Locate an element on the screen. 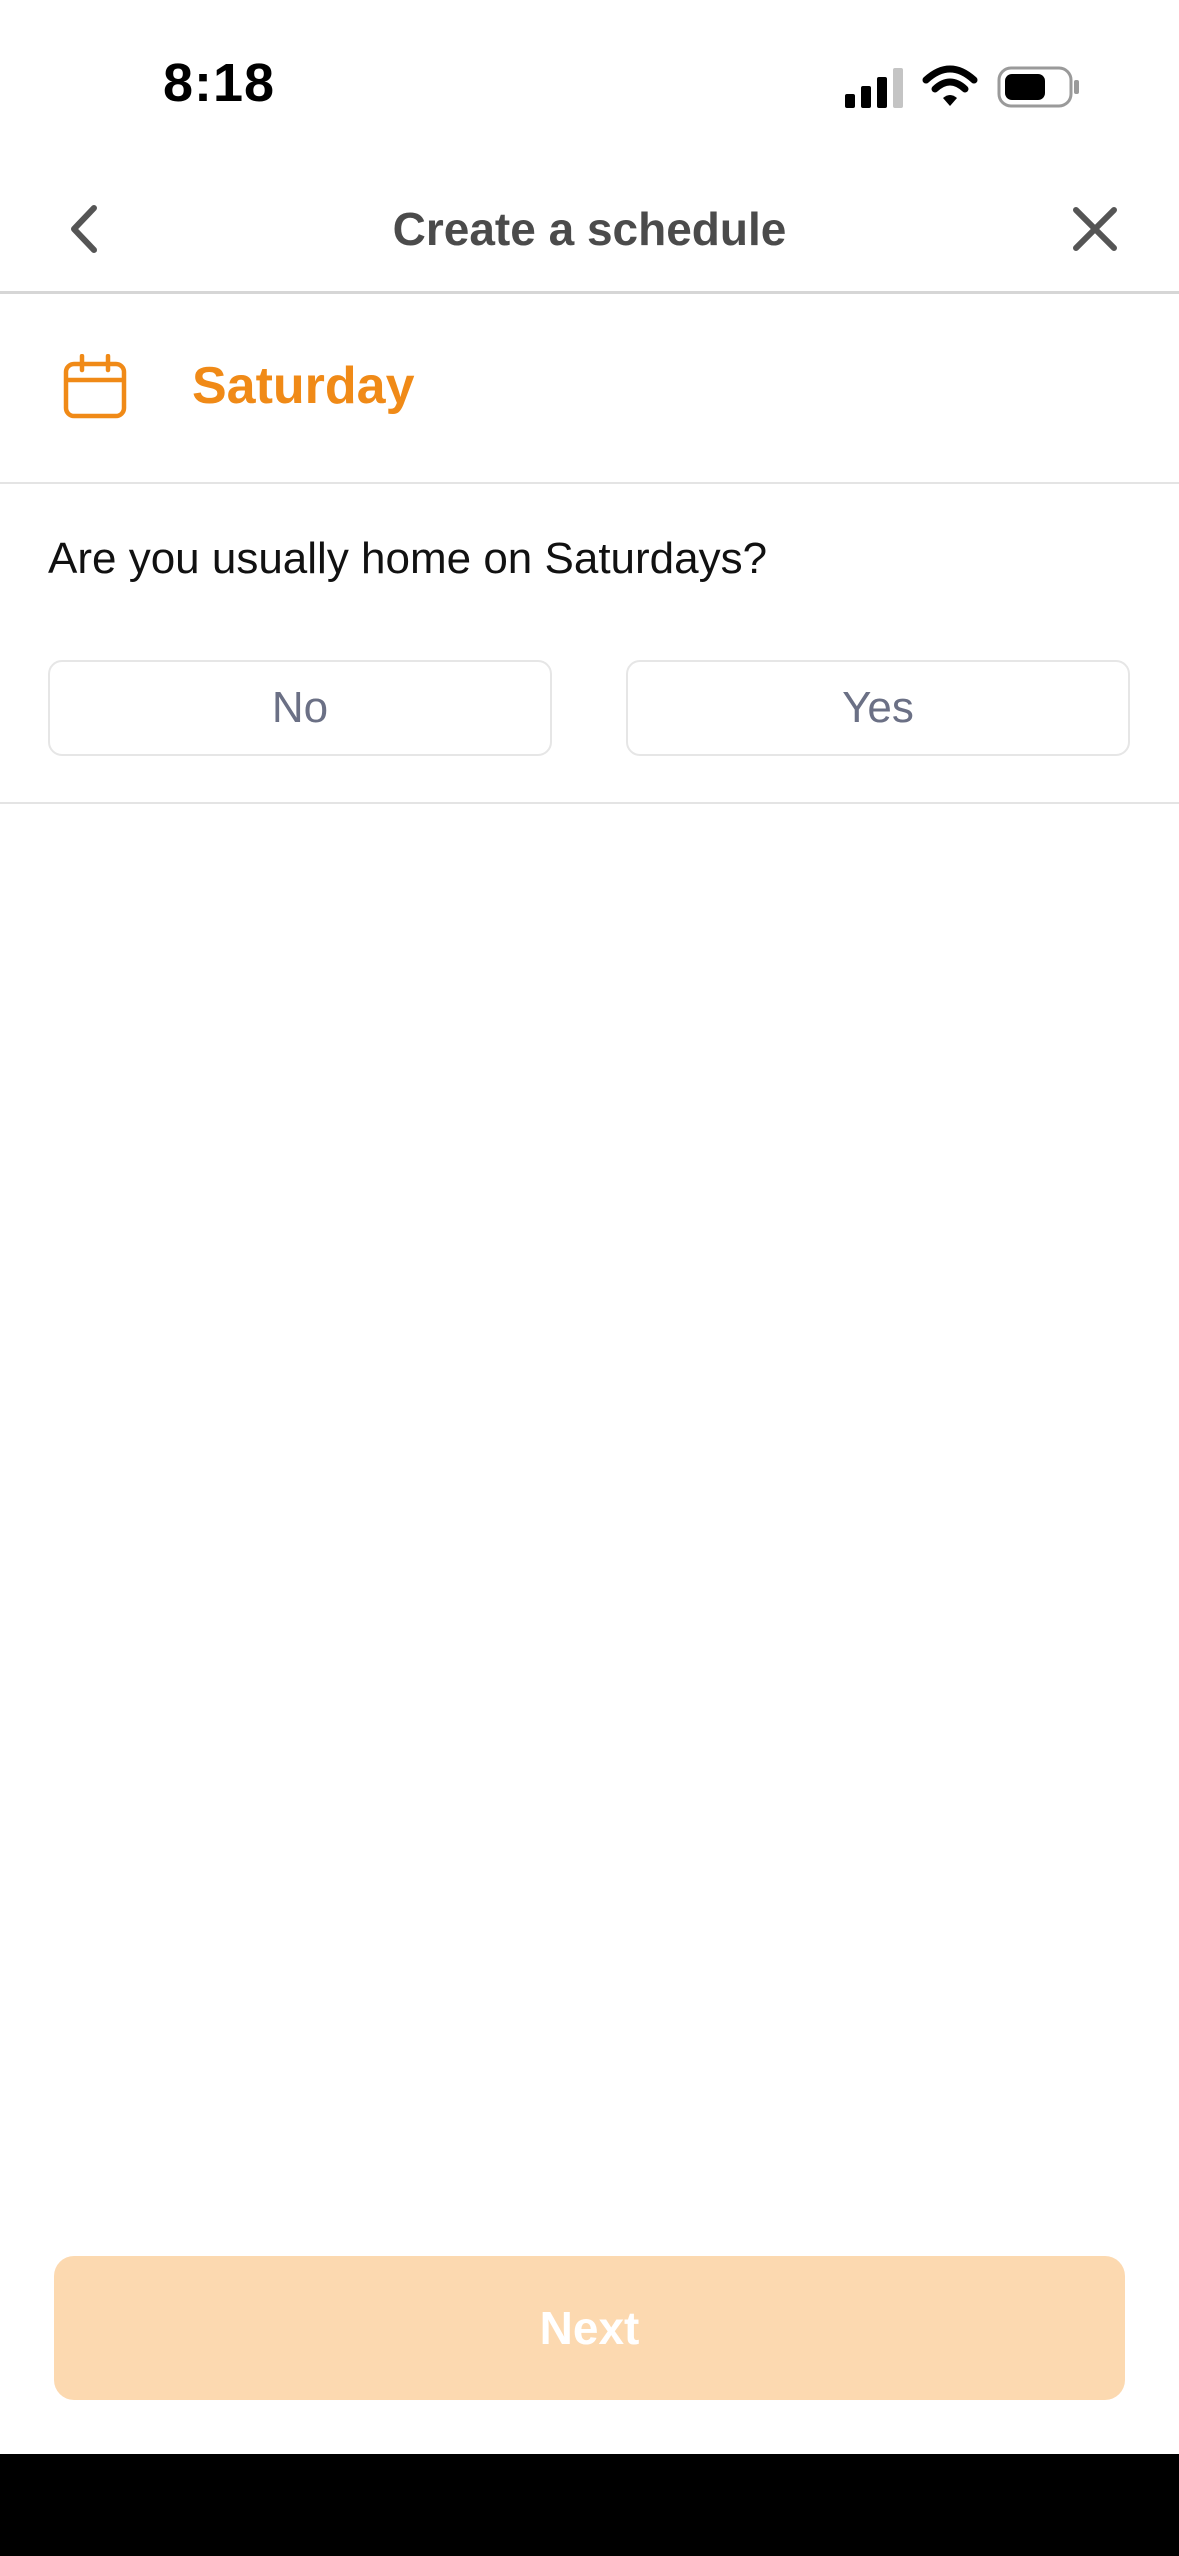  day-label: Saturday is located at coordinates (303, 386).